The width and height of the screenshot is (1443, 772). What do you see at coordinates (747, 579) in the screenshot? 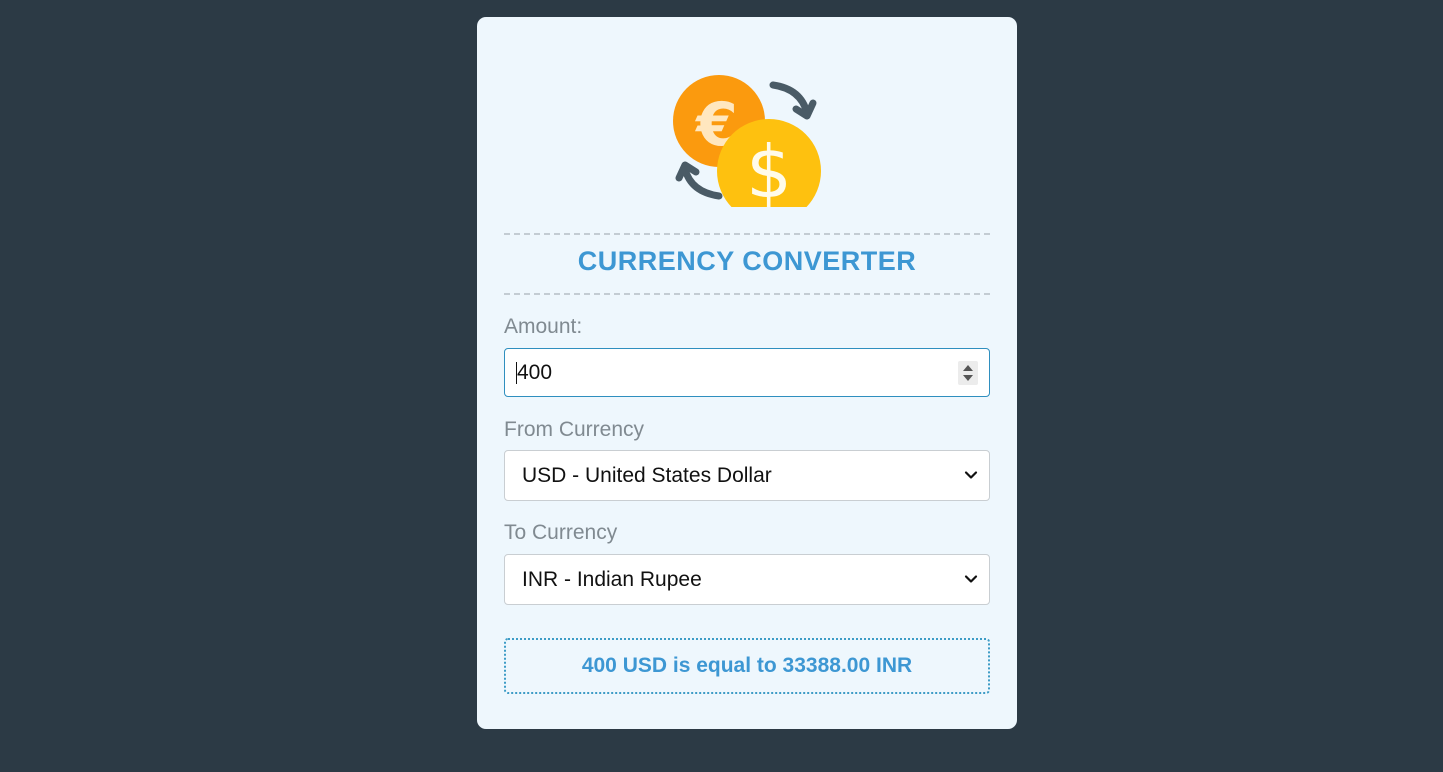
I see `to-currency-select: INR - Indian Rupee` at bounding box center [747, 579].